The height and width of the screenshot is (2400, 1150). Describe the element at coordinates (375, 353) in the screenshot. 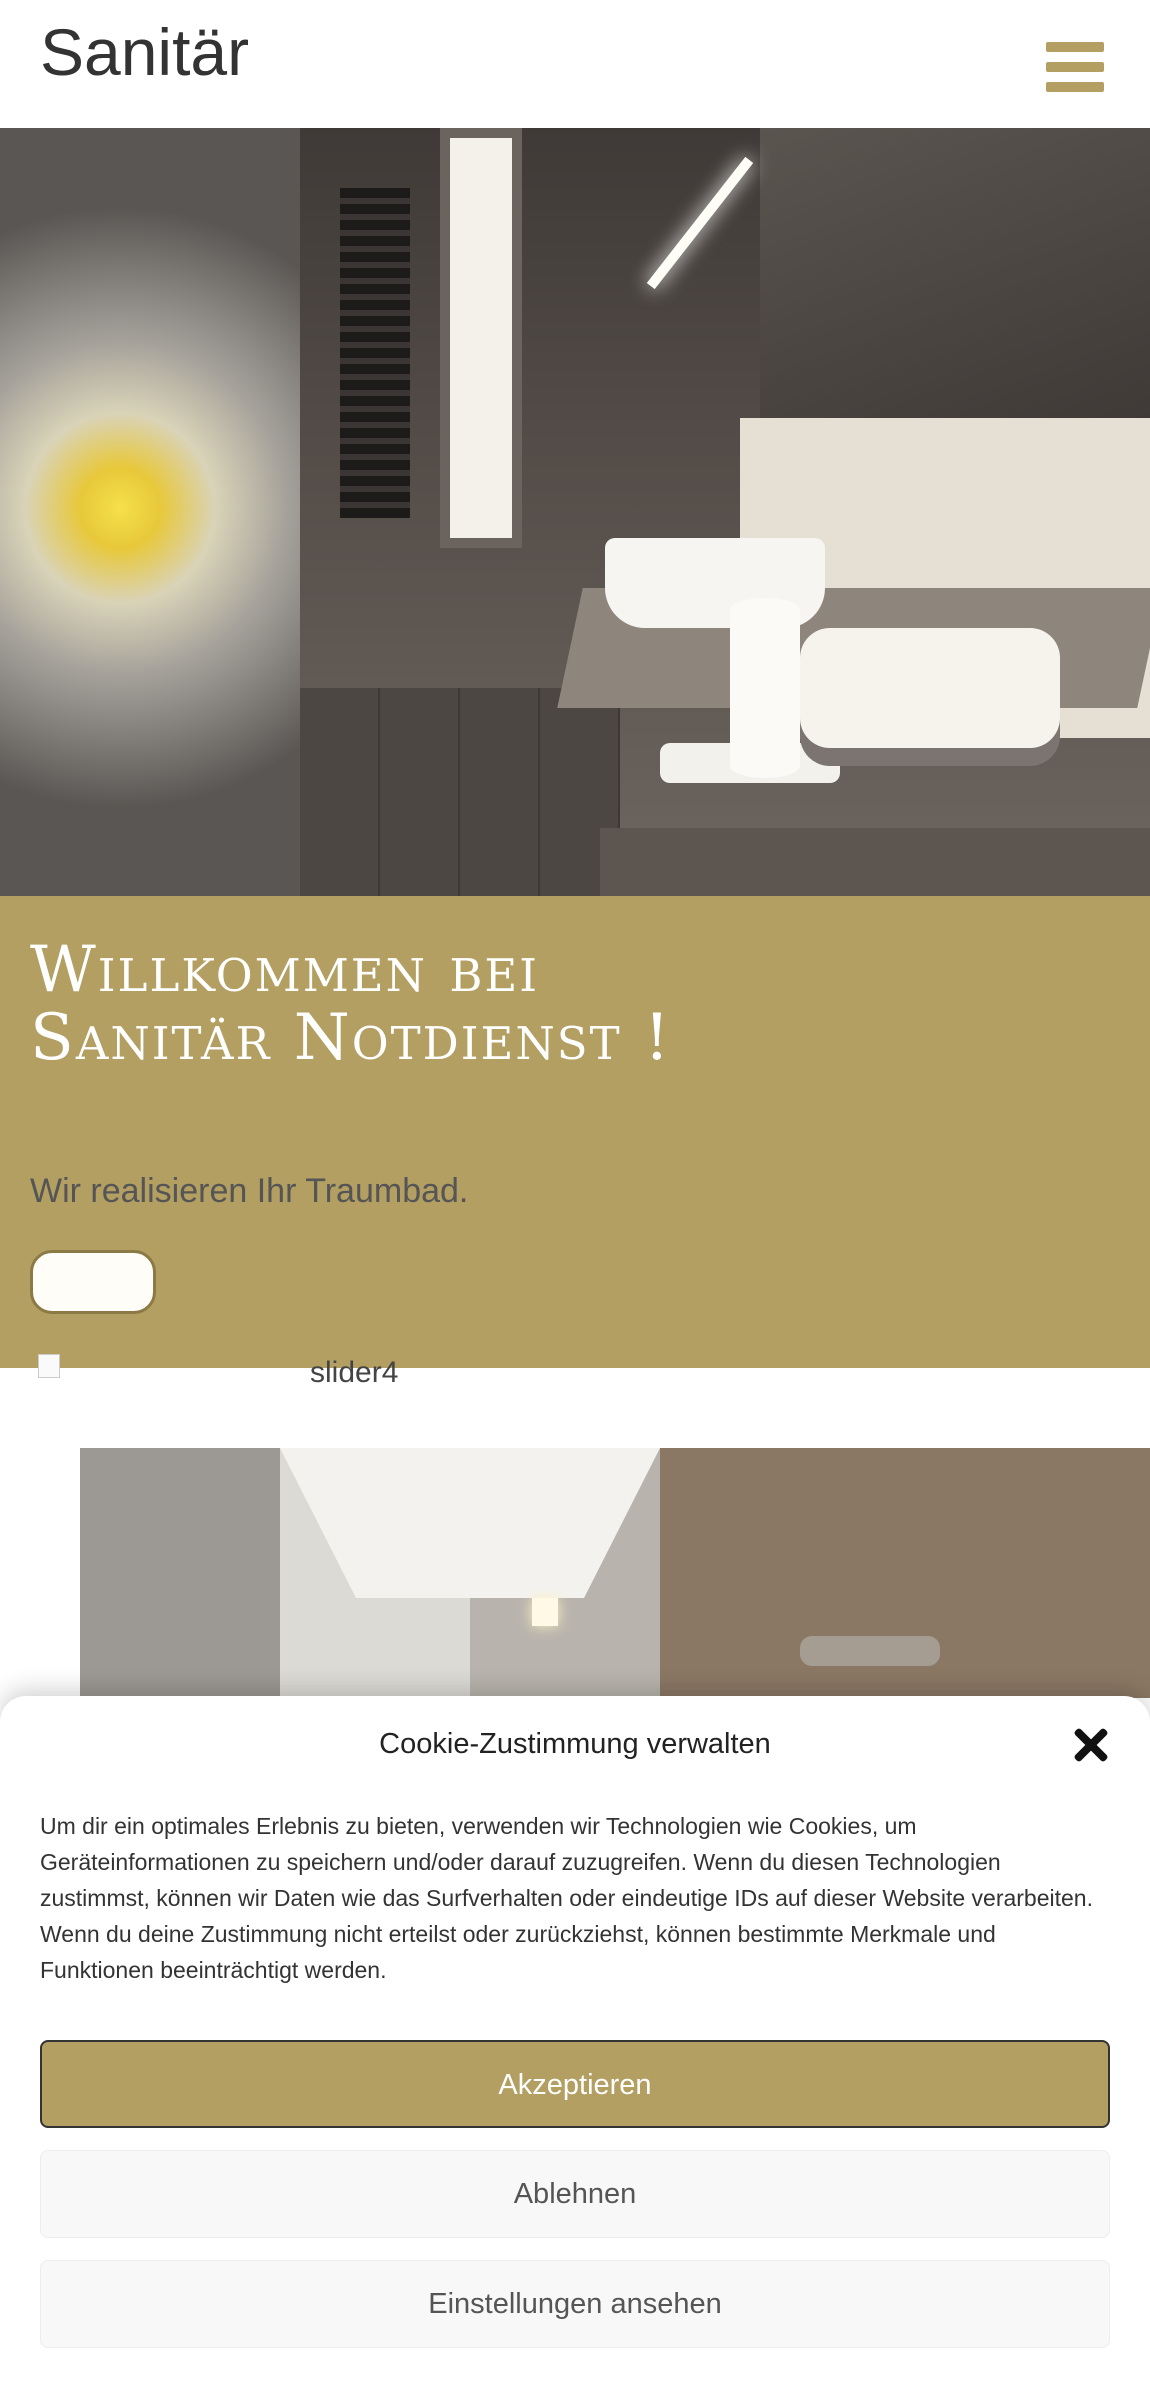

I see `towel-radiator` at that location.